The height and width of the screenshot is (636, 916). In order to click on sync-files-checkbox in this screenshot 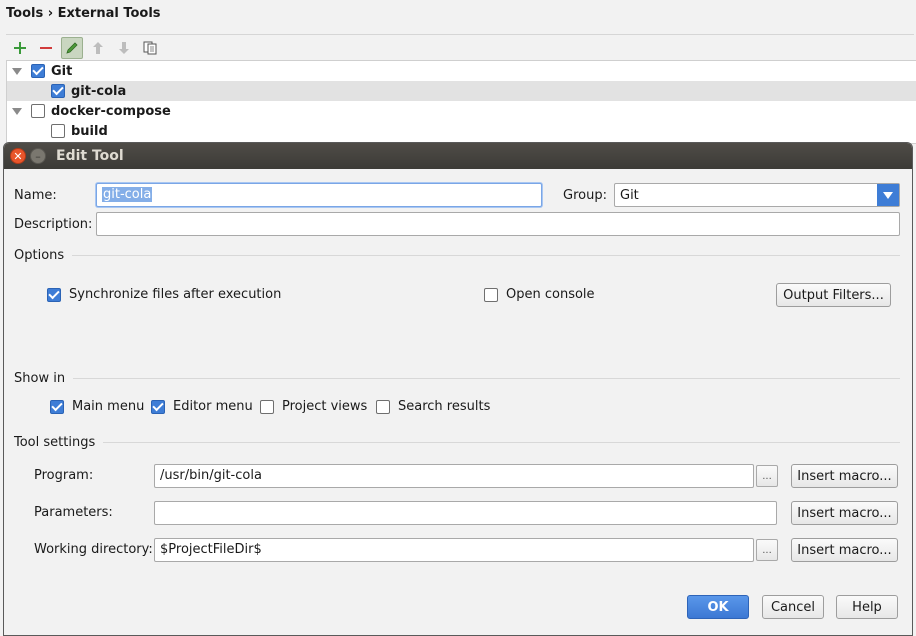, I will do `click(54, 294)`.